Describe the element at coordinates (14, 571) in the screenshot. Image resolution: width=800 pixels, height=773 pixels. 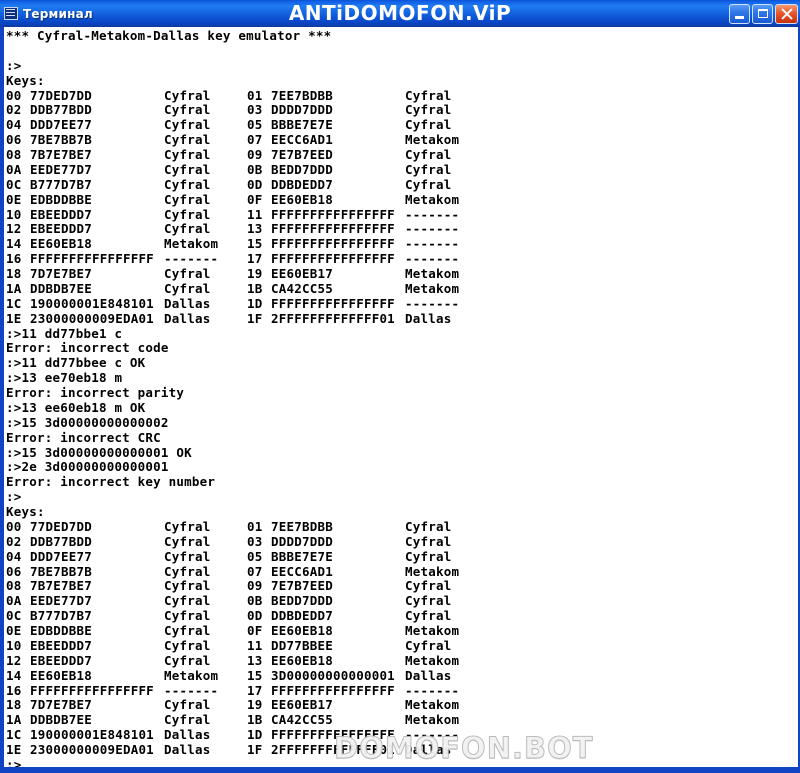
I see `key-index: 06` at that location.